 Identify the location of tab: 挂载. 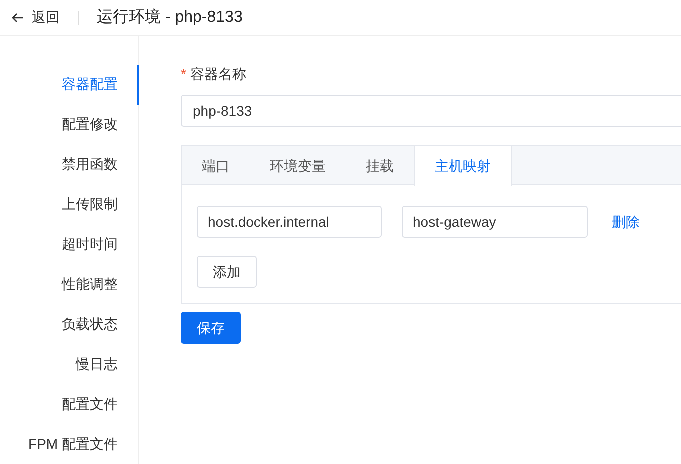
(380, 166).